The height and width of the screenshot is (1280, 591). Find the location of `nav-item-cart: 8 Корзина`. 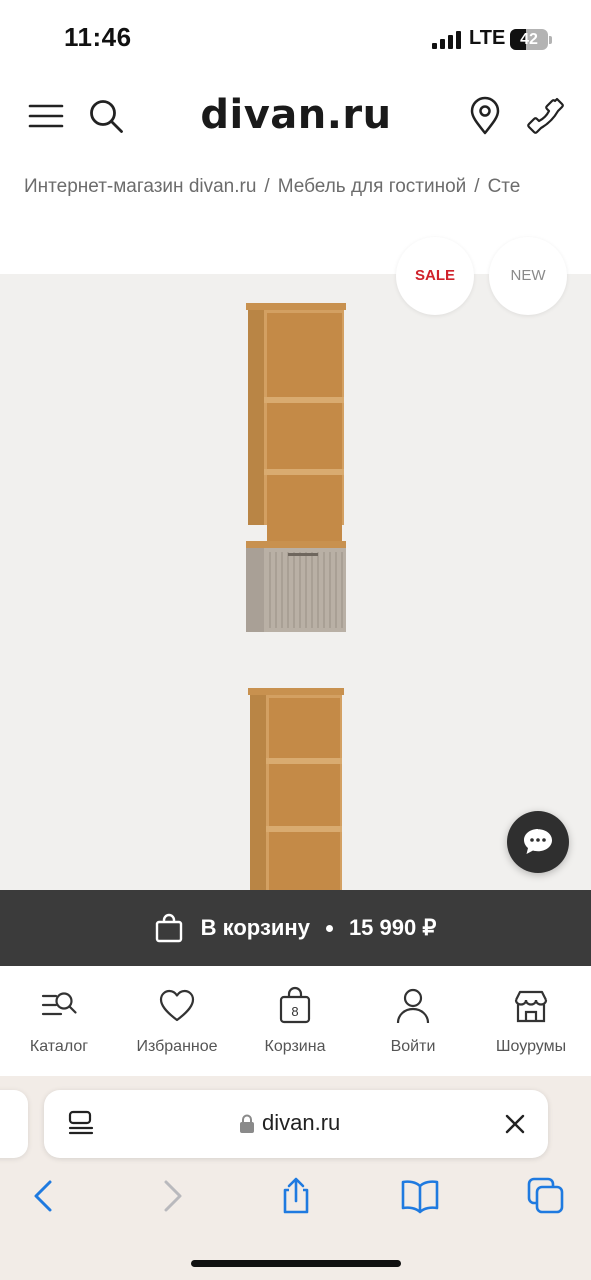

nav-item-cart: 8 Корзина is located at coordinates (295, 1021).